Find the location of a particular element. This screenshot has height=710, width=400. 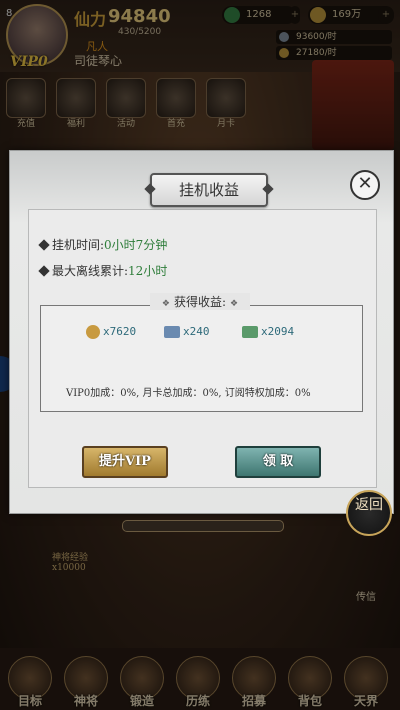

close-icon: ✕ is located at coordinates (365, 185).